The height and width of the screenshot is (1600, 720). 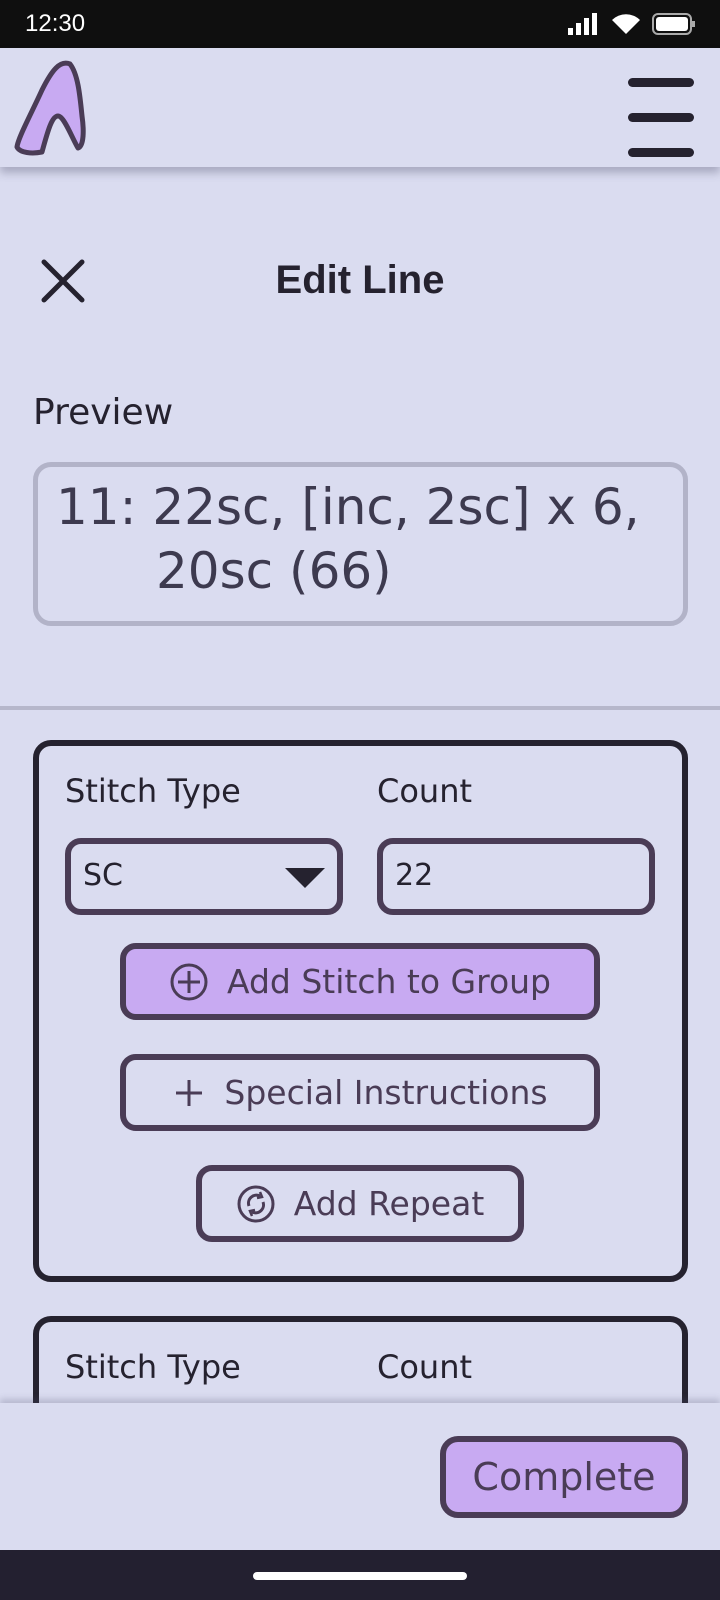 I want to click on app-logo, so click(x=60, y=108).